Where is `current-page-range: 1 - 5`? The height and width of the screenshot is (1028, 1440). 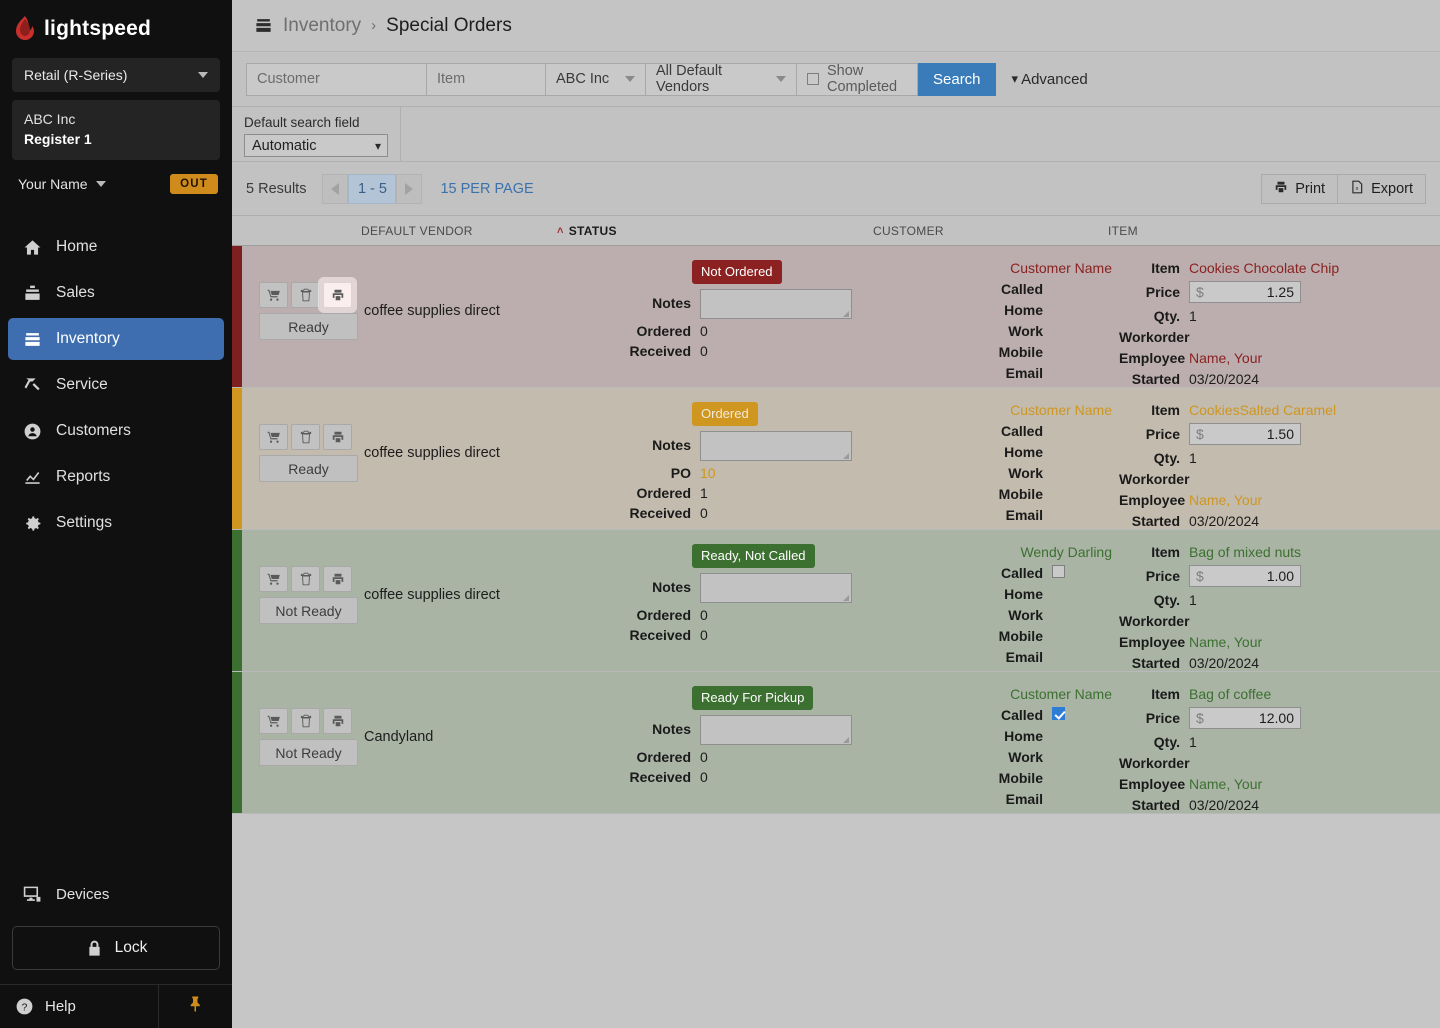 current-page-range: 1 - 5 is located at coordinates (372, 188).